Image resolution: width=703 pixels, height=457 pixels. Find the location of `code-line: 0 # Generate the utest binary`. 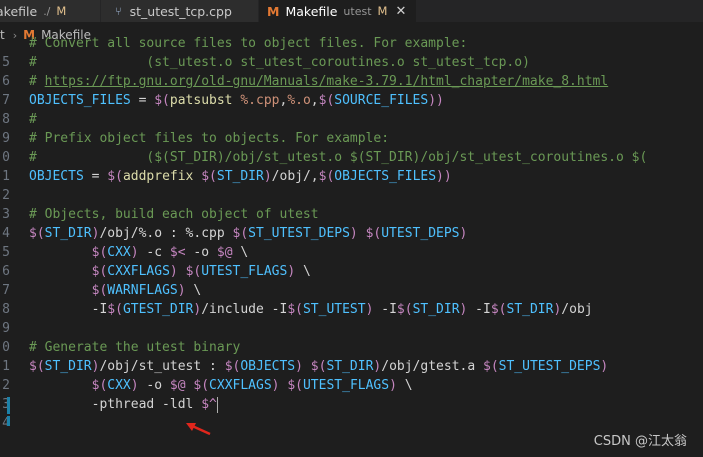

code-line: 0 # Generate the utest binary is located at coordinates (351, 347).